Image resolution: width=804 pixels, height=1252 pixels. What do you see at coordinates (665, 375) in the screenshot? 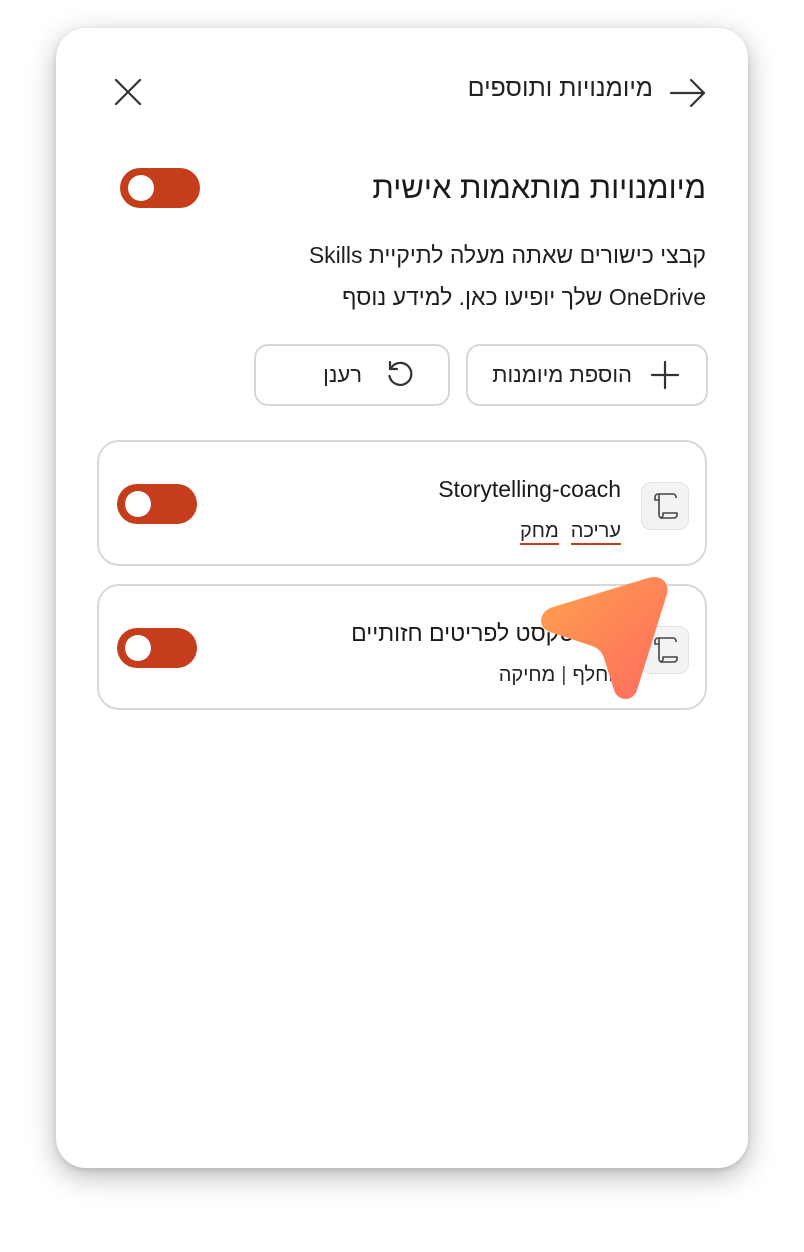
I see `plus-icon` at bounding box center [665, 375].